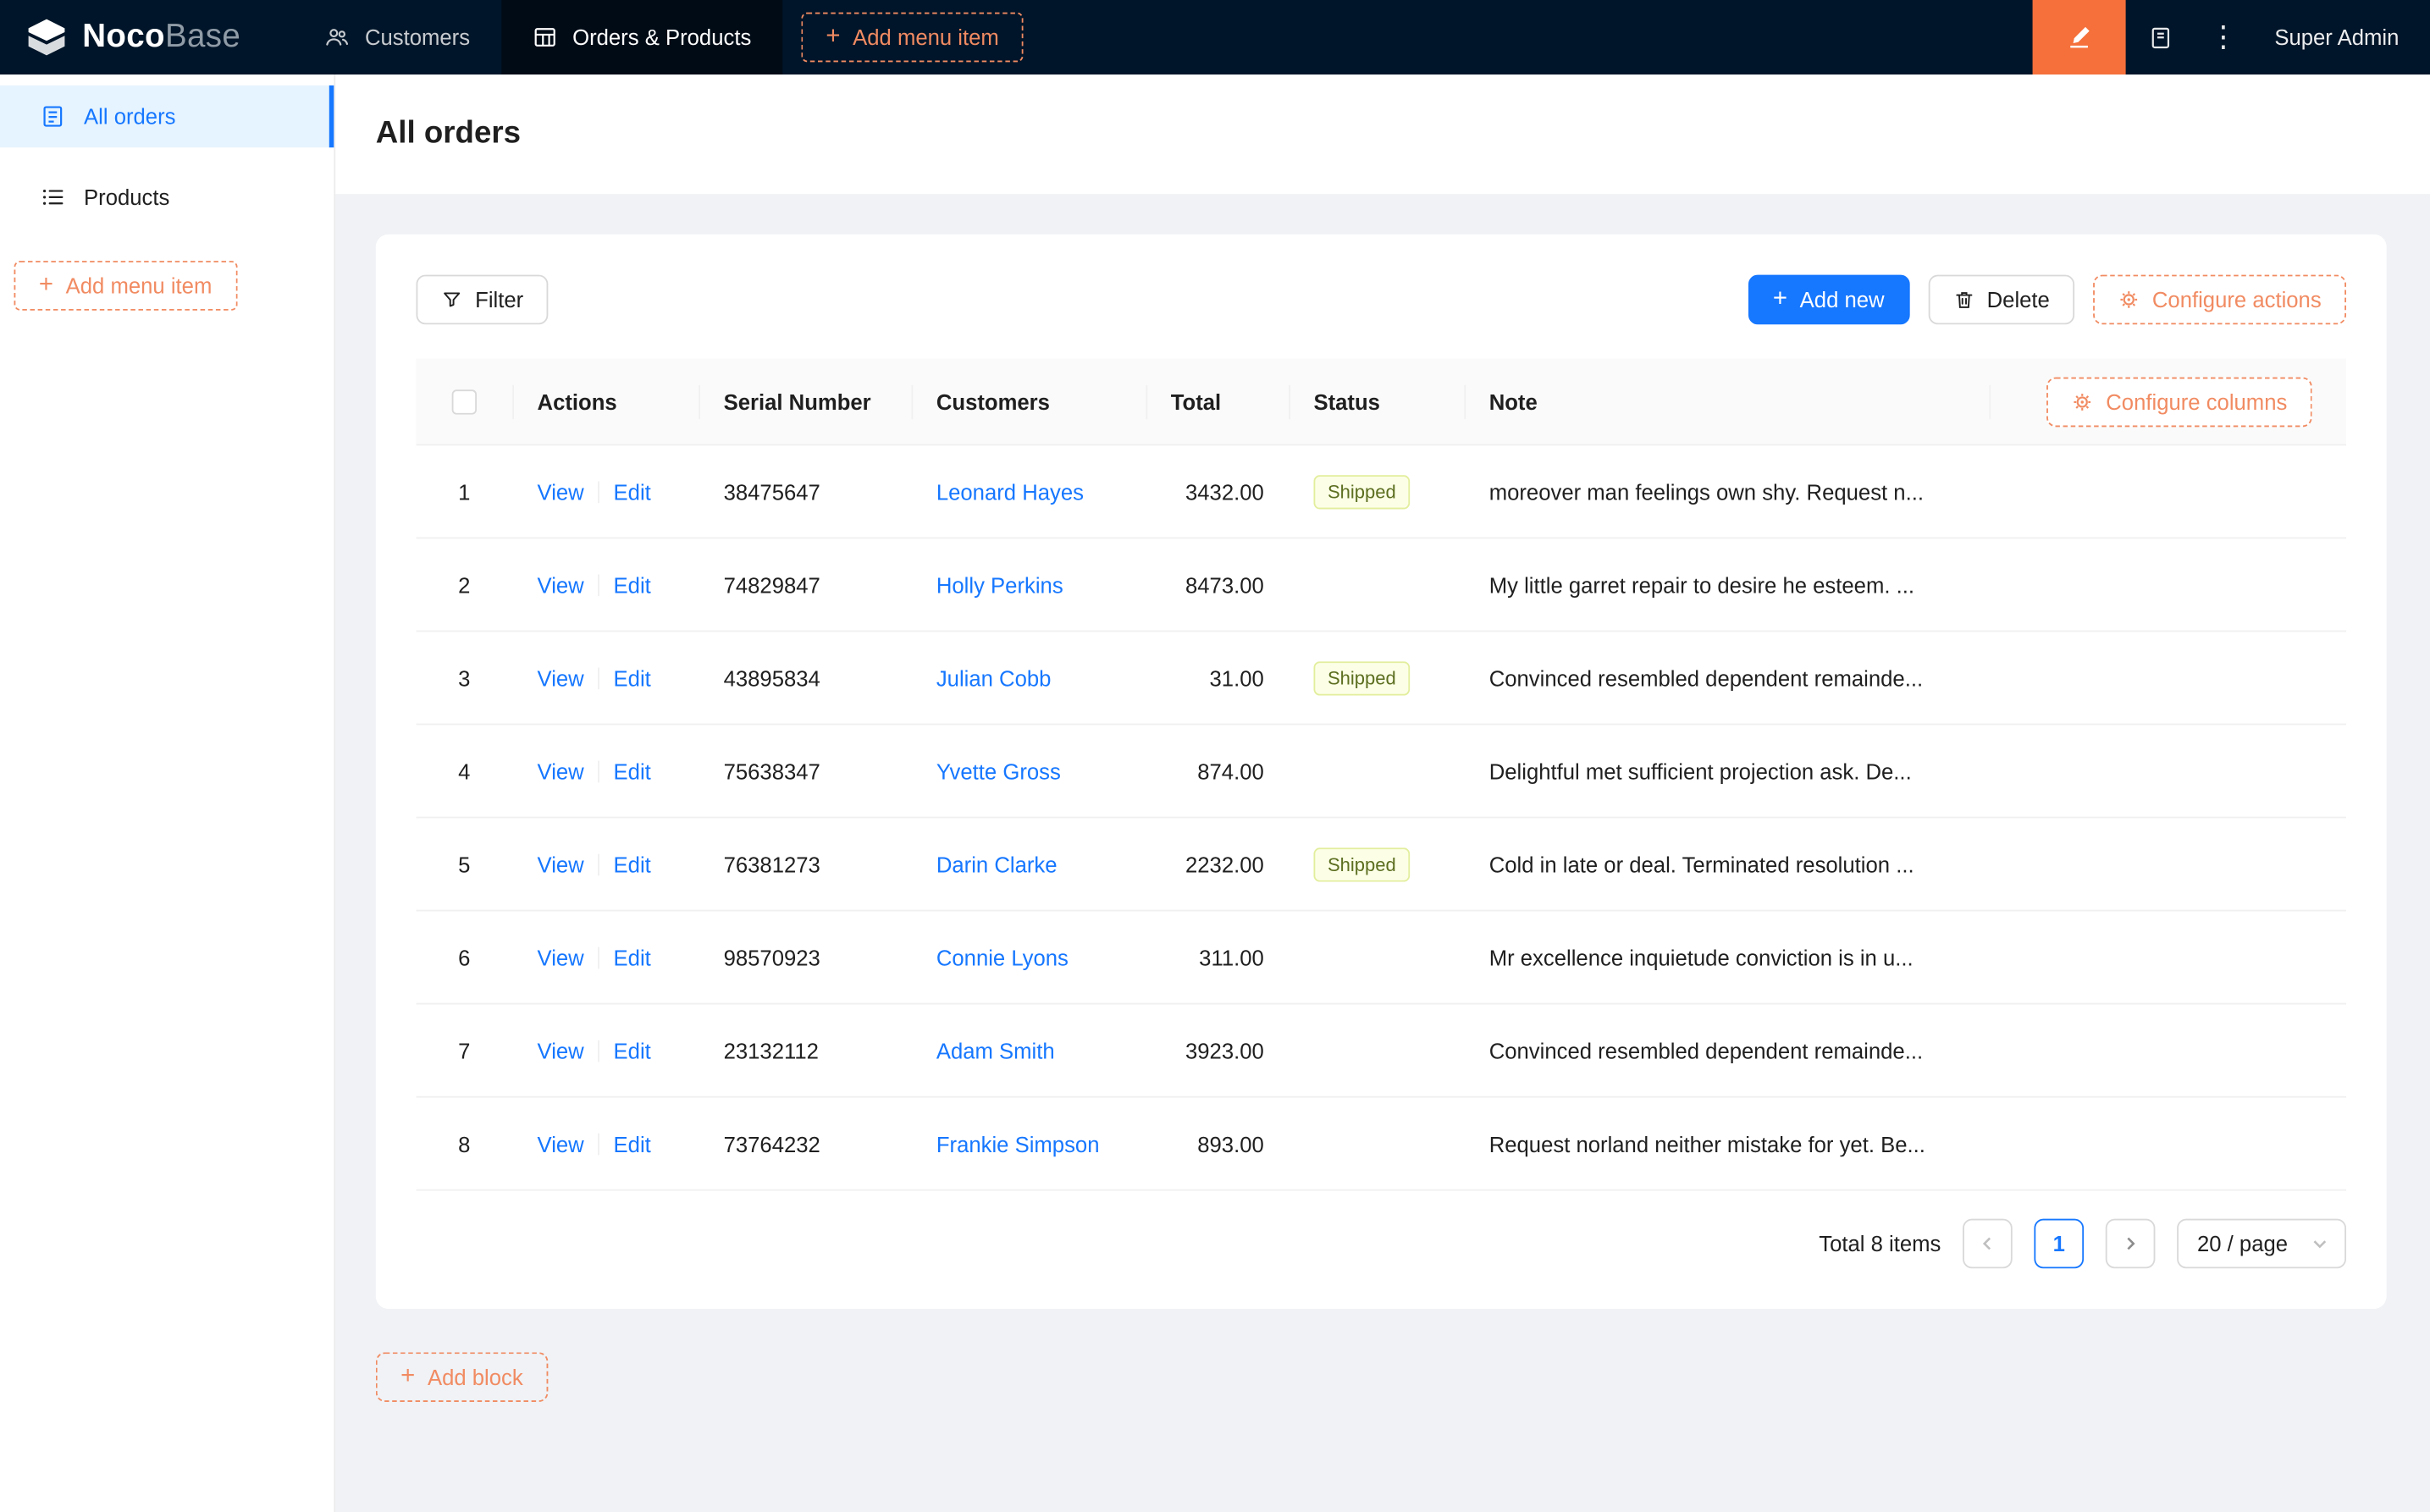 Image resolution: width=2430 pixels, height=1512 pixels. I want to click on column-header-total: Total, so click(1217, 401).